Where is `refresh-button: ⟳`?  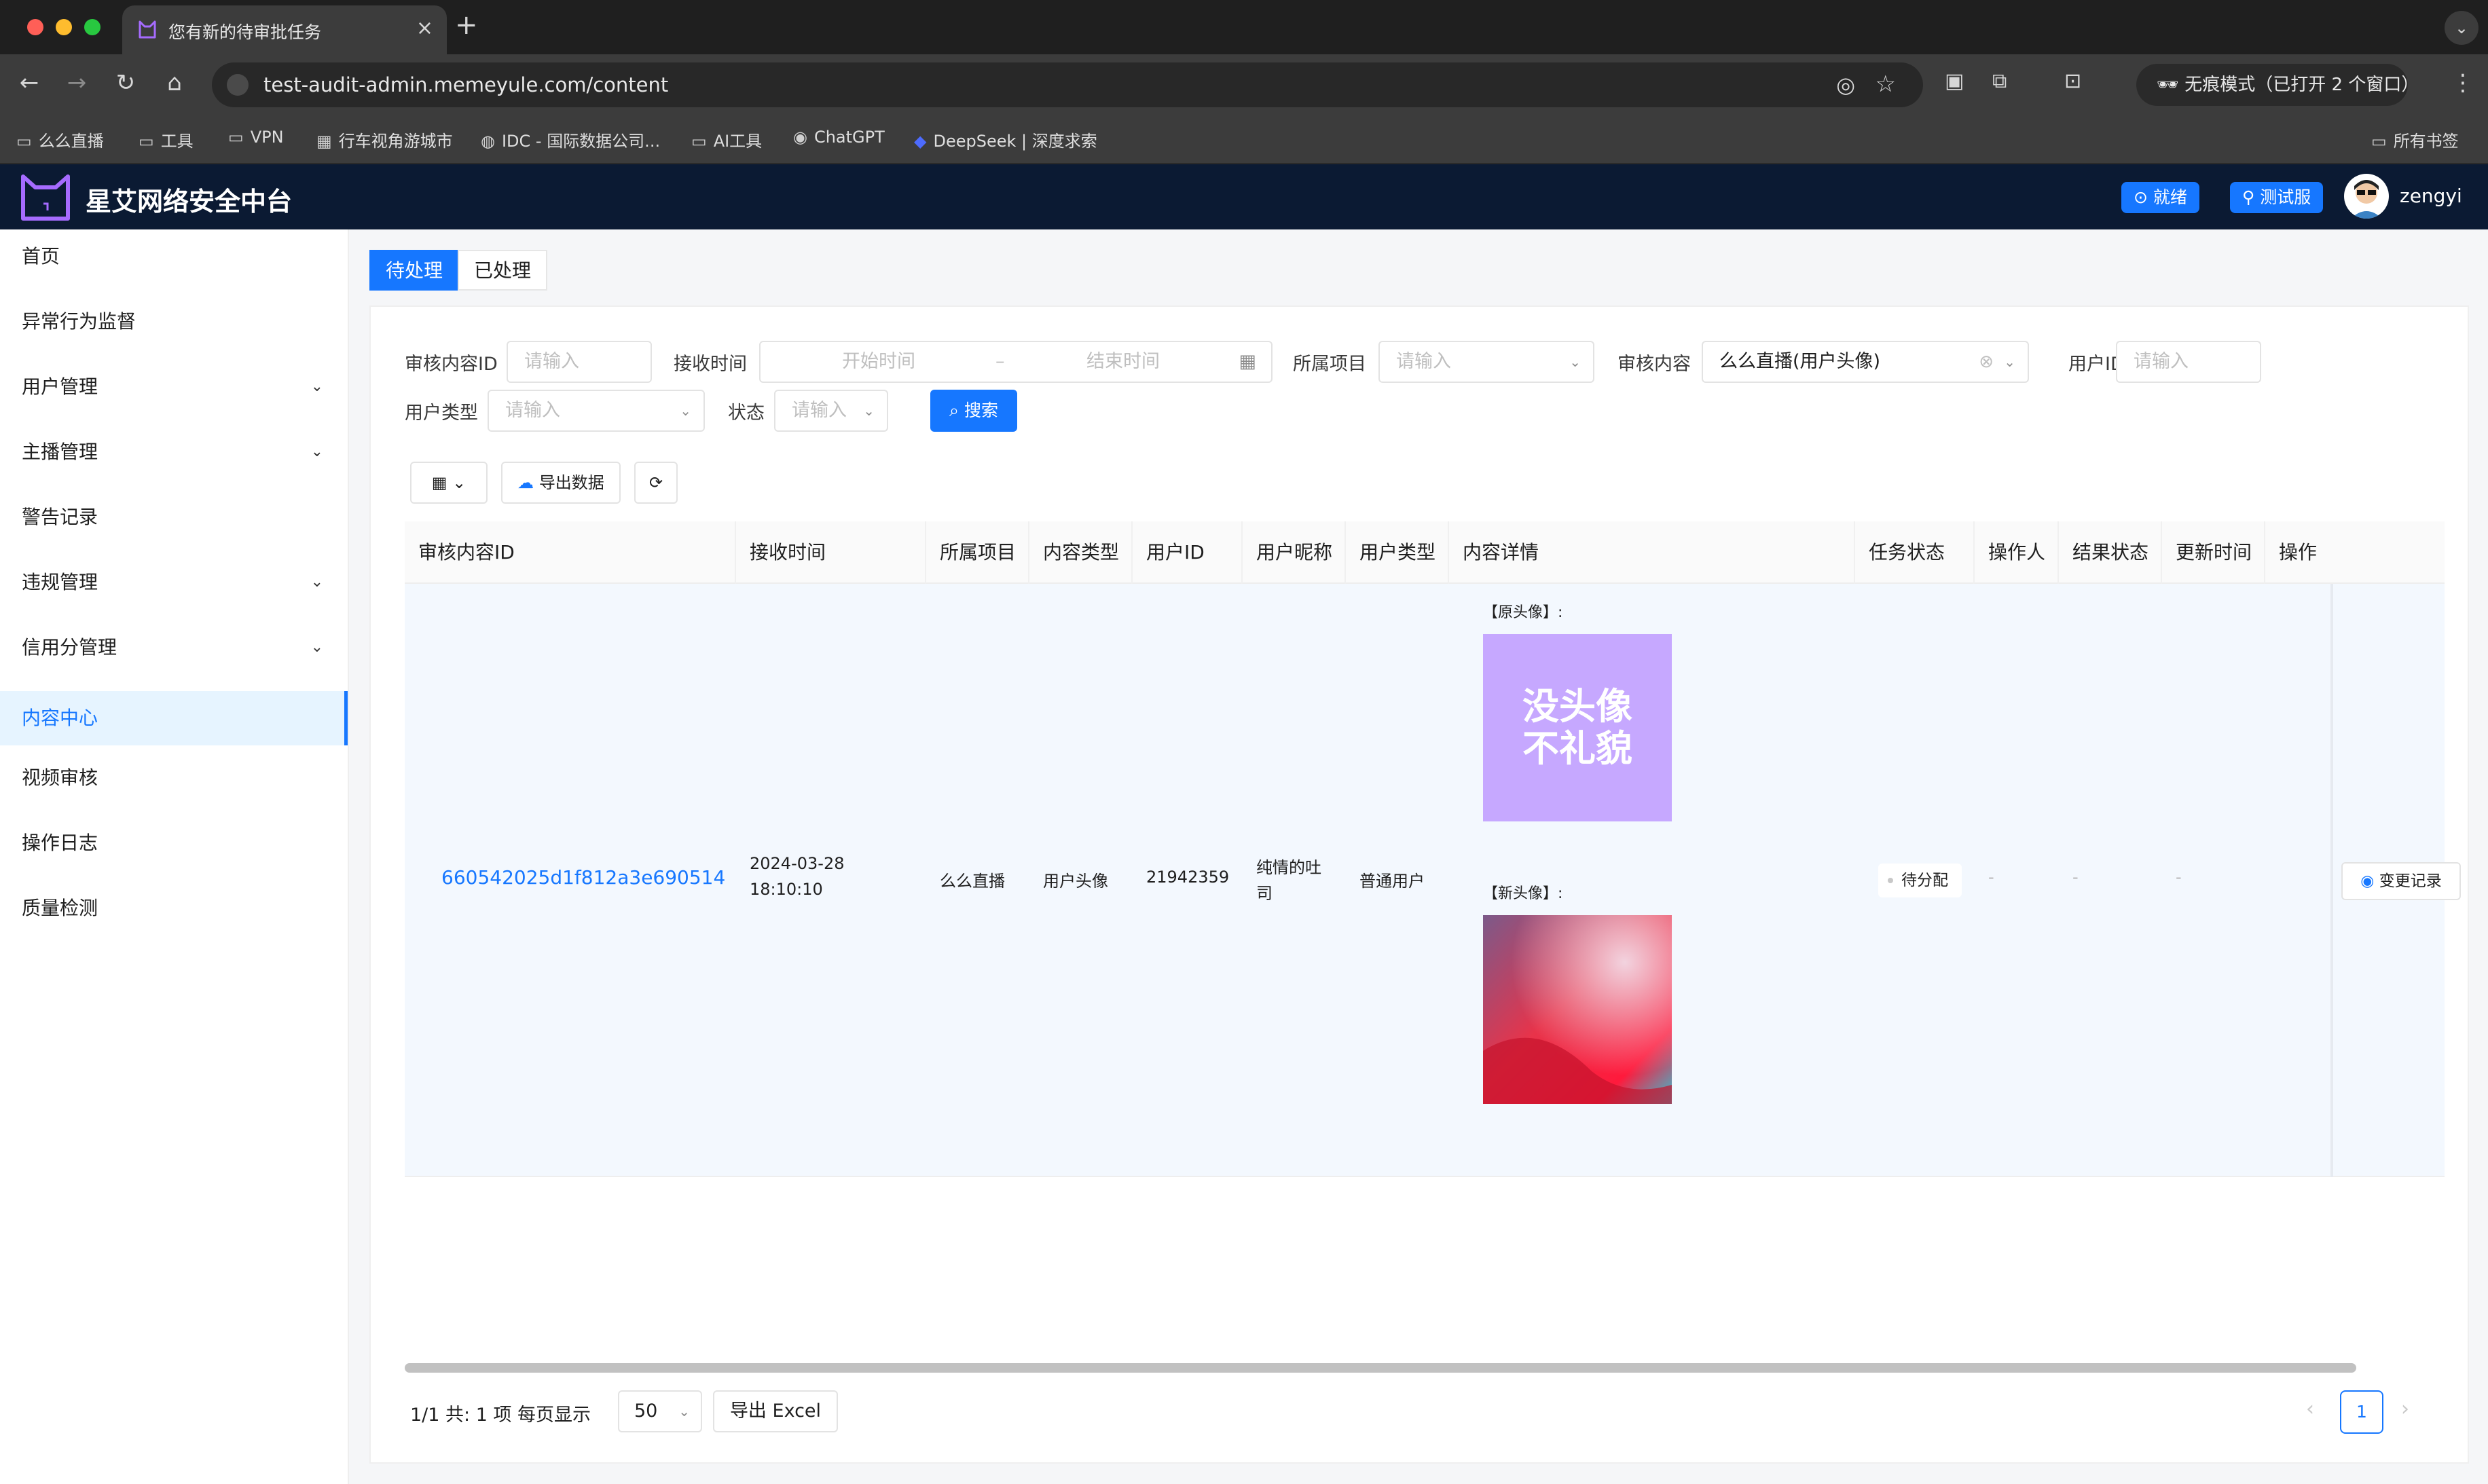
refresh-button: ⟳ is located at coordinates (656, 483).